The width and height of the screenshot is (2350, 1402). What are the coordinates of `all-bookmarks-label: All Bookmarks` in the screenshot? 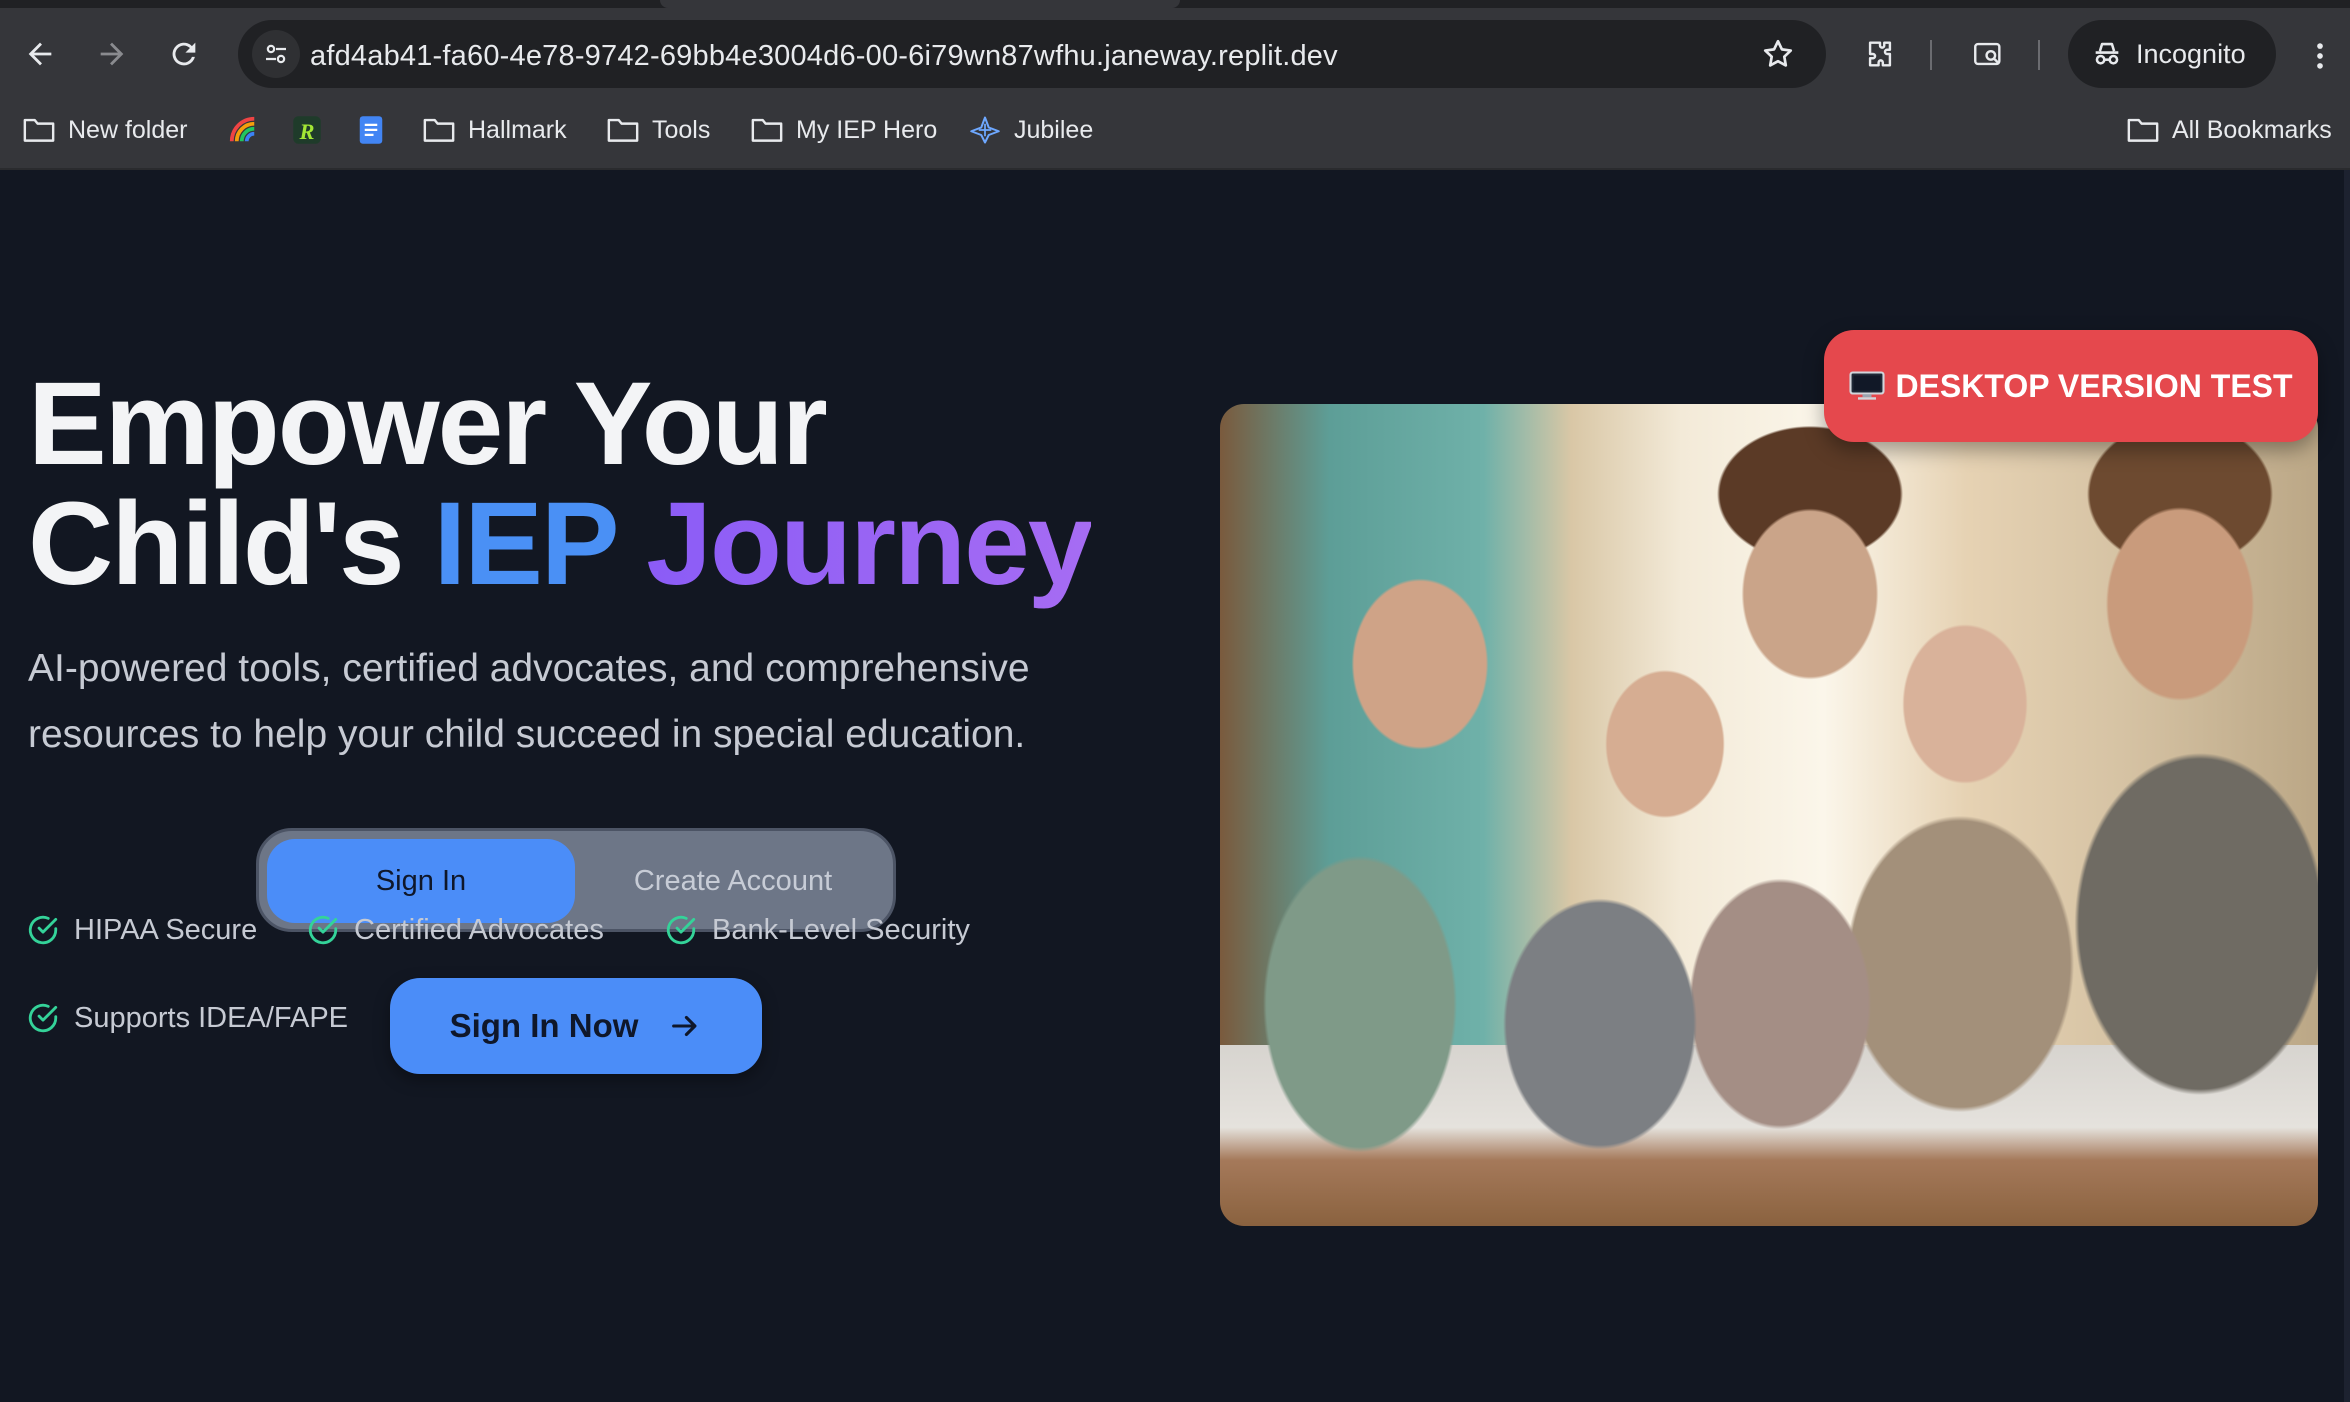 It's located at (2252, 129).